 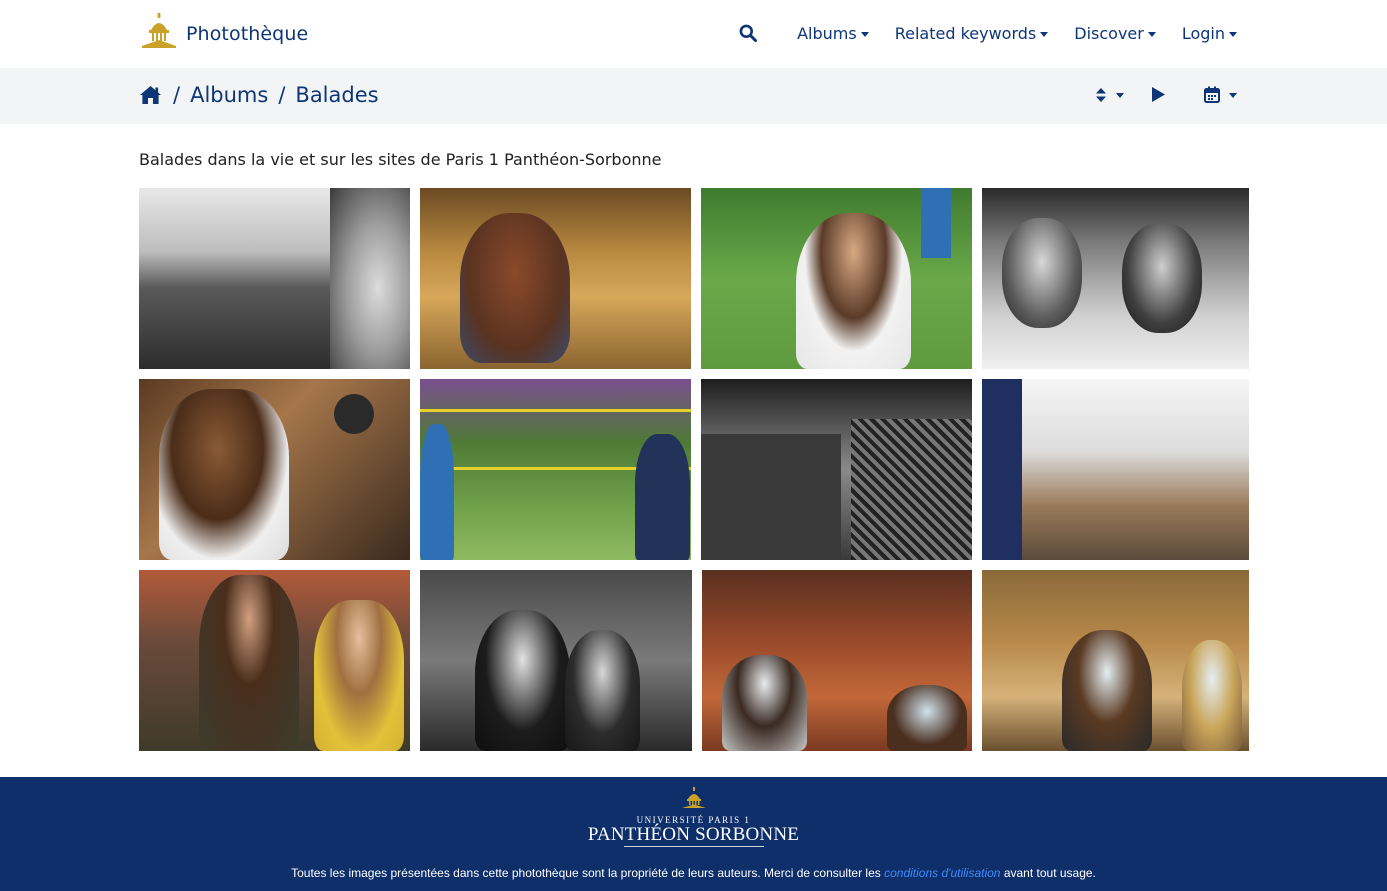 What do you see at coordinates (693, 846) in the screenshot?
I see `footer-logo-underline` at bounding box center [693, 846].